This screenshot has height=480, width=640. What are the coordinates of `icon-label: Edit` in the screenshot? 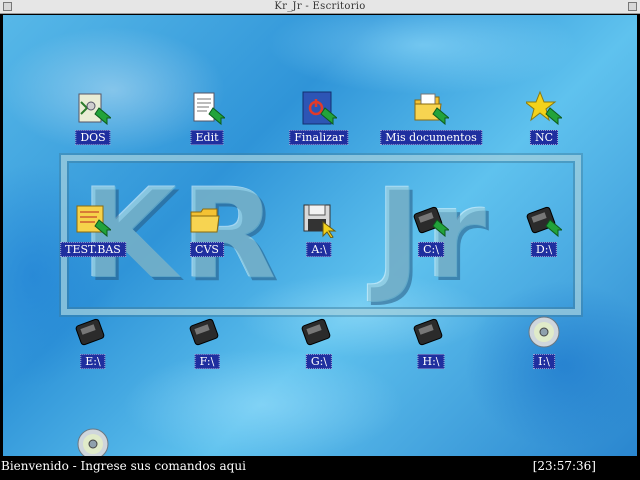 It's located at (207, 137).